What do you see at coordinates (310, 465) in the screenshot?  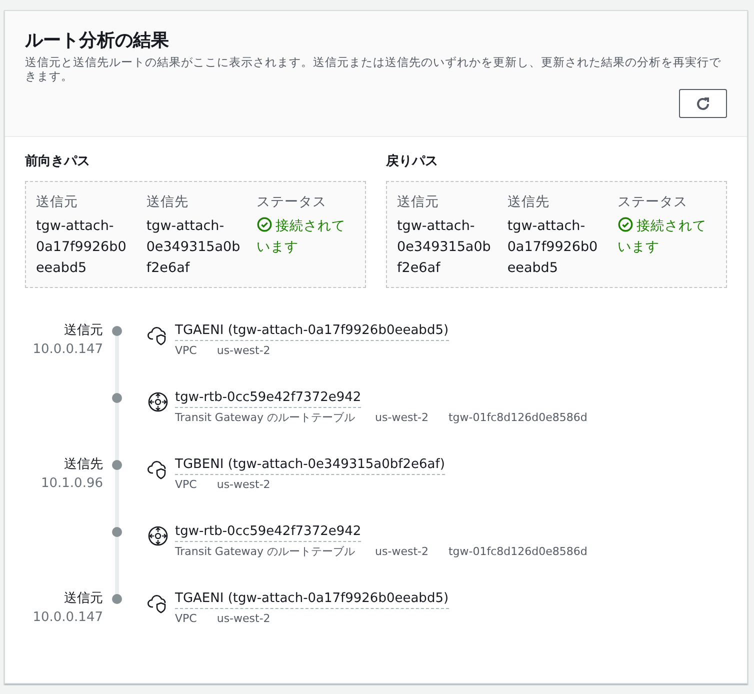 I see `resource-name: TGBENI (tgw-attach-0e349315a0bf2e6af)` at bounding box center [310, 465].